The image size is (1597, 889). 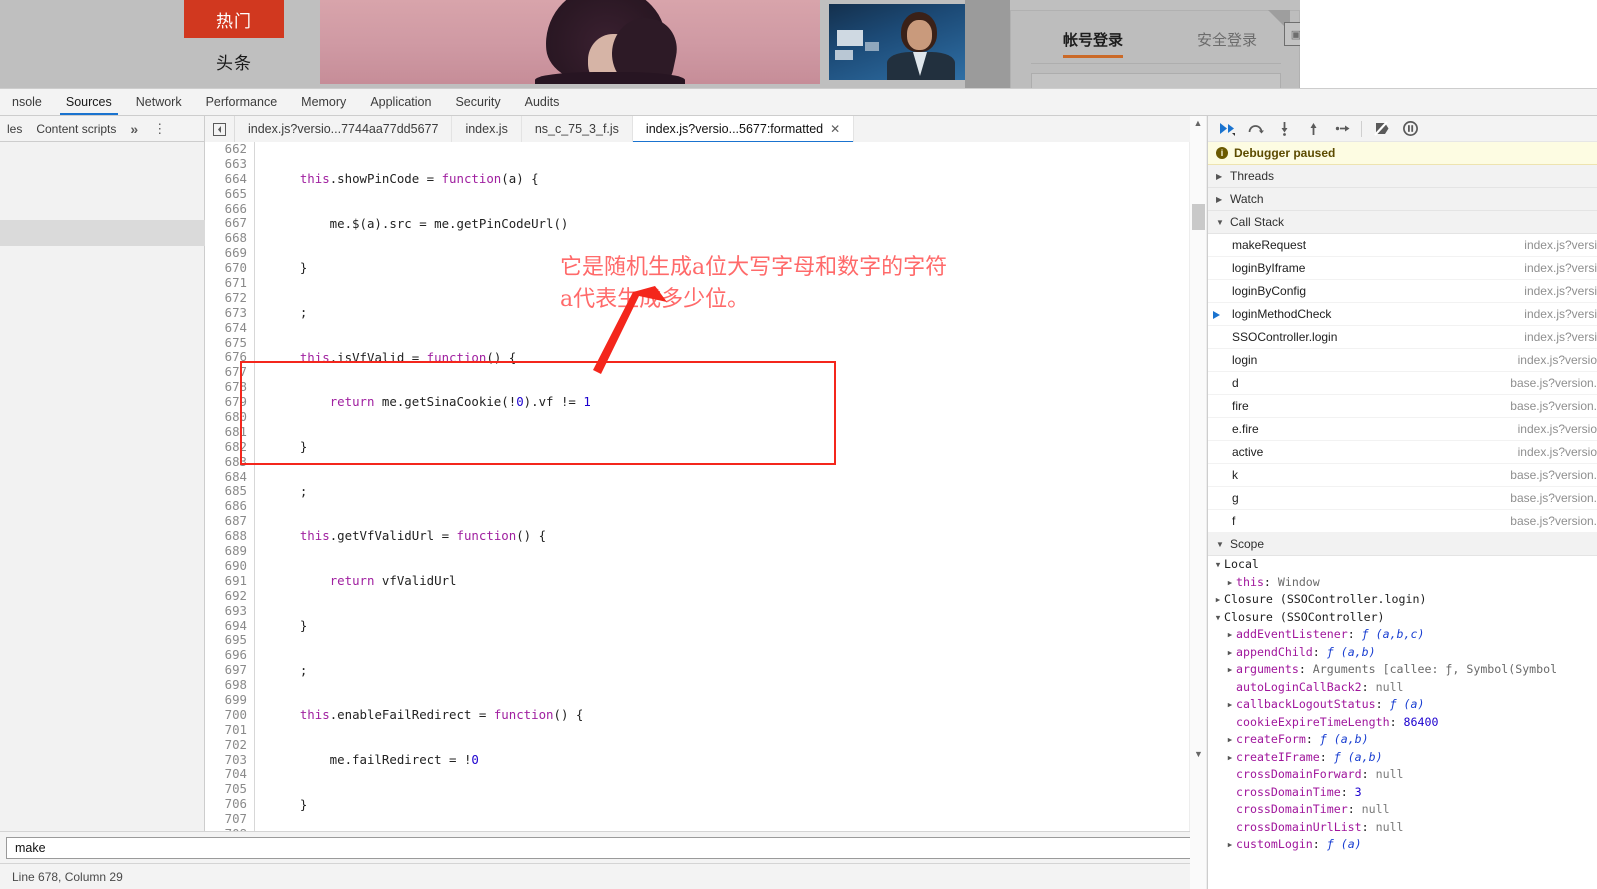 I want to click on resume-icon, so click(x=1226, y=129).